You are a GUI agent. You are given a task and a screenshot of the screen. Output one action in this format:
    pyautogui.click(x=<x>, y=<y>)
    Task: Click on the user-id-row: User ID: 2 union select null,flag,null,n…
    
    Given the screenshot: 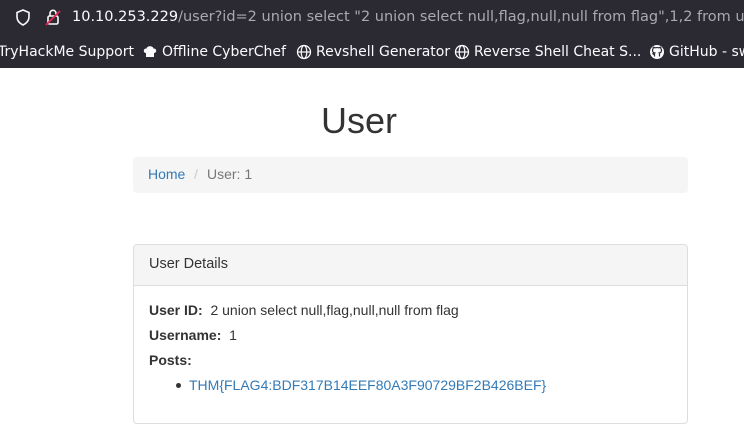 What is the action you would take?
    pyautogui.click(x=304, y=310)
    